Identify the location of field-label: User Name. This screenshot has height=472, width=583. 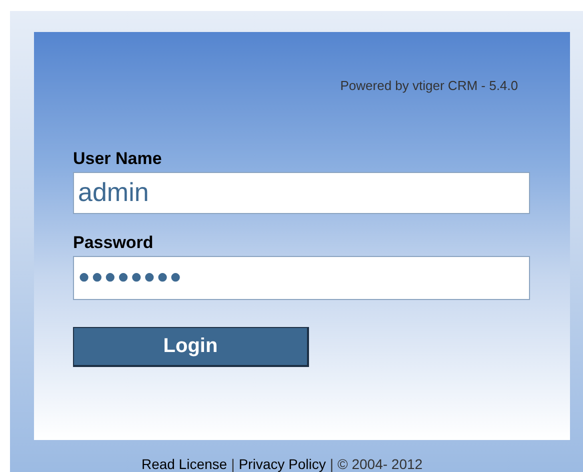
(117, 158).